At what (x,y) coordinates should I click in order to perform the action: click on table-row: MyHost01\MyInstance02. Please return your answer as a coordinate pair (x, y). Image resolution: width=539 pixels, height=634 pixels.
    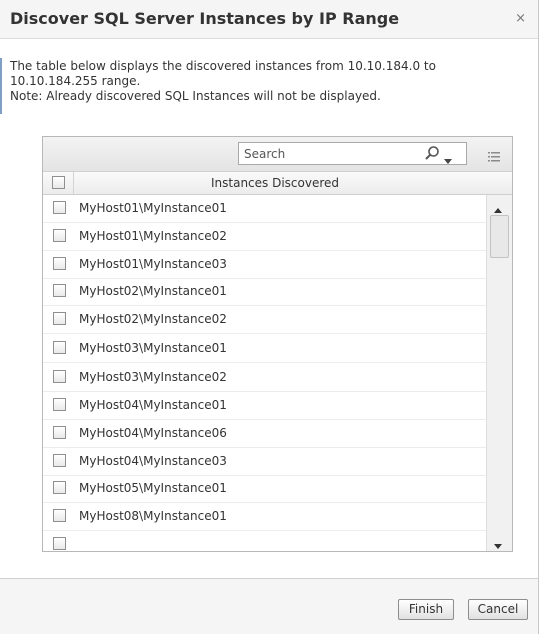
    Looking at the image, I should click on (264, 237).